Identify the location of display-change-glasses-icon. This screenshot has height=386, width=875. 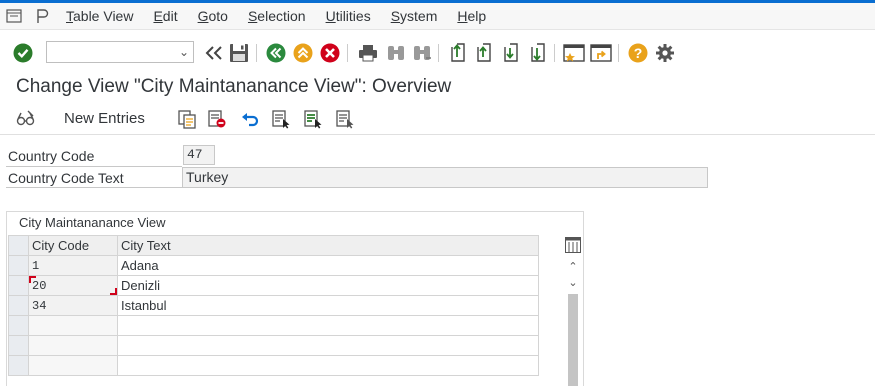
(26, 119).